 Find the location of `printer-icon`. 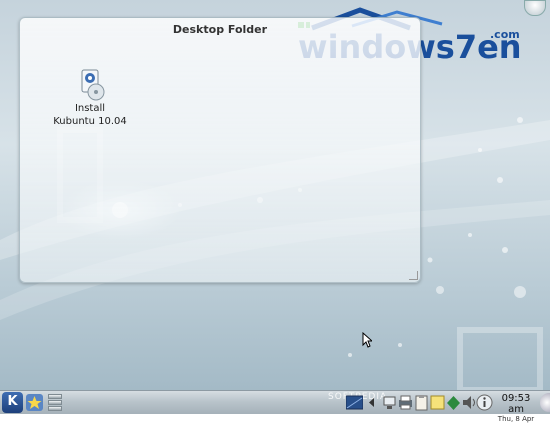

printer-icon is located at coordinates (405, 402).